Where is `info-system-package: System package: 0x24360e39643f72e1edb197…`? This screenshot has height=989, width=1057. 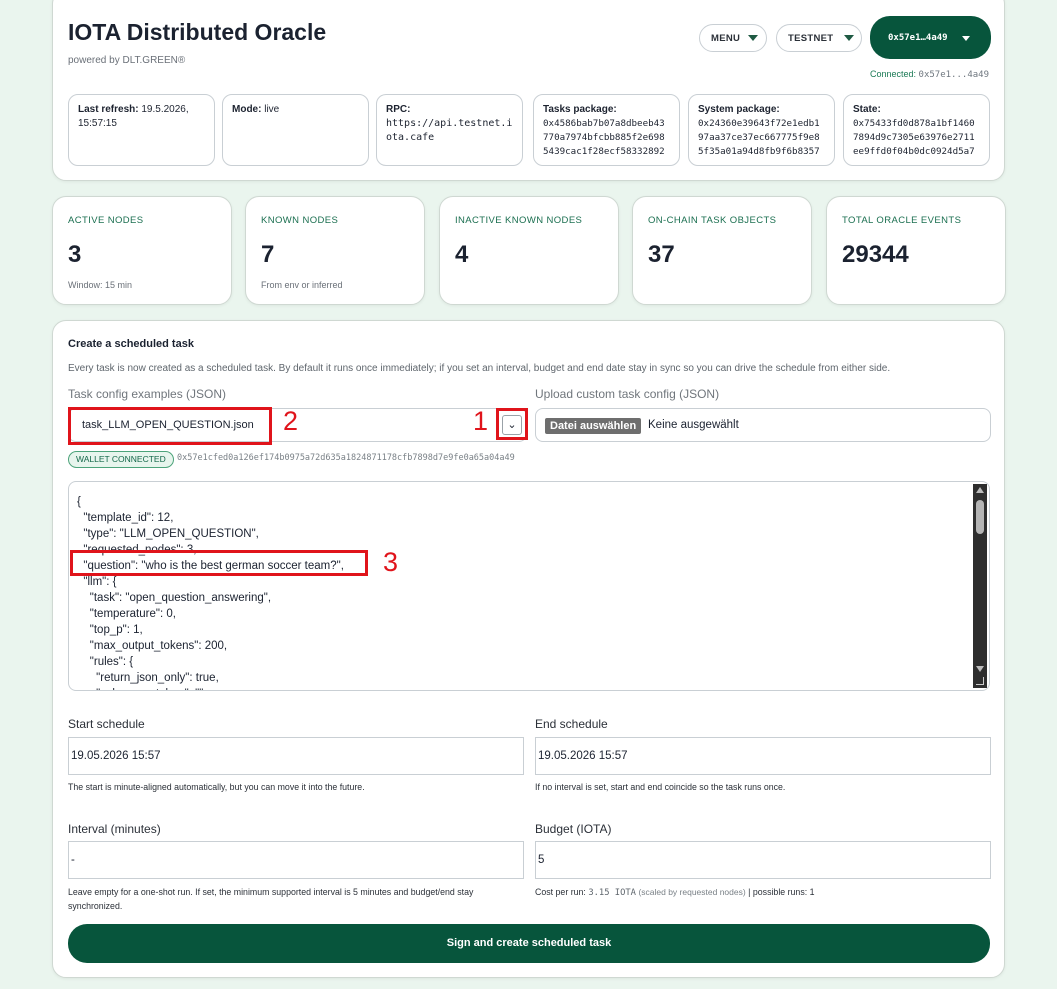
info-system-package: System package: 0x24360e39643f72e1edb197… is located at coordinates (761, 130).